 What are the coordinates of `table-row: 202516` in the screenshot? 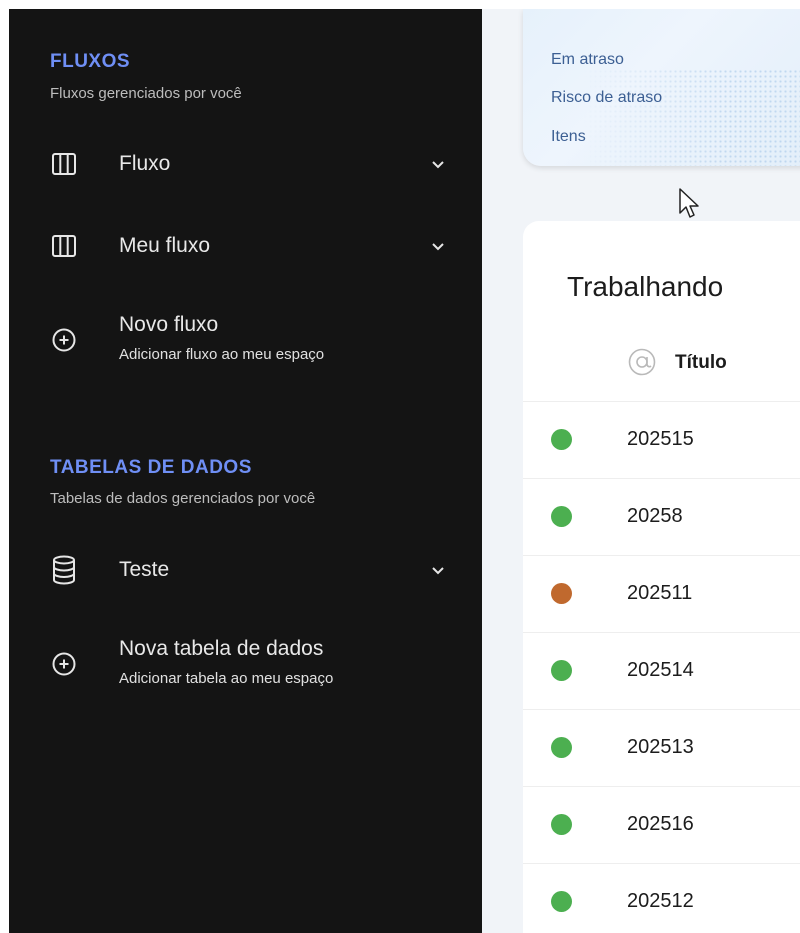 It's located at (661, 824).